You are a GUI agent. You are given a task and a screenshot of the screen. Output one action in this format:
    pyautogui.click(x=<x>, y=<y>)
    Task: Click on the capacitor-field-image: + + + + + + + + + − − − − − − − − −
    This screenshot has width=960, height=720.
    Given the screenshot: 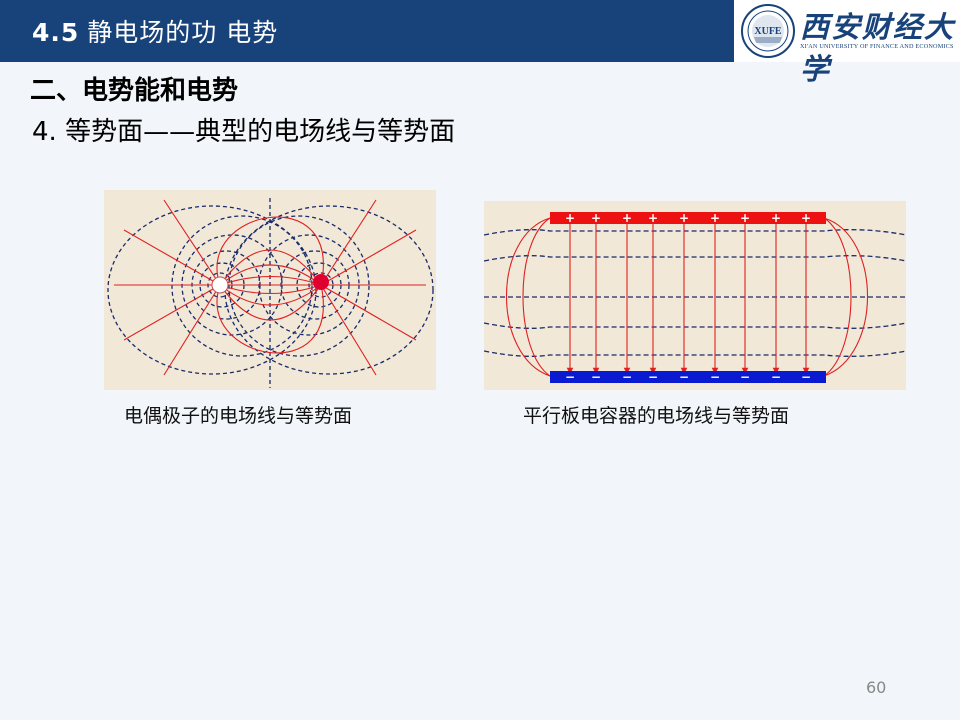 What is the action you would take?
    pyautogui.click(x=695, y=295)
    